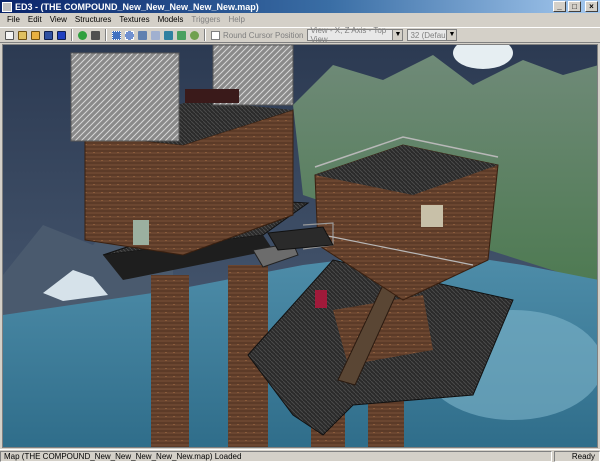 The width and height of the screenshot is (600, 462). I want to click on save-icon, so click(48, 35).